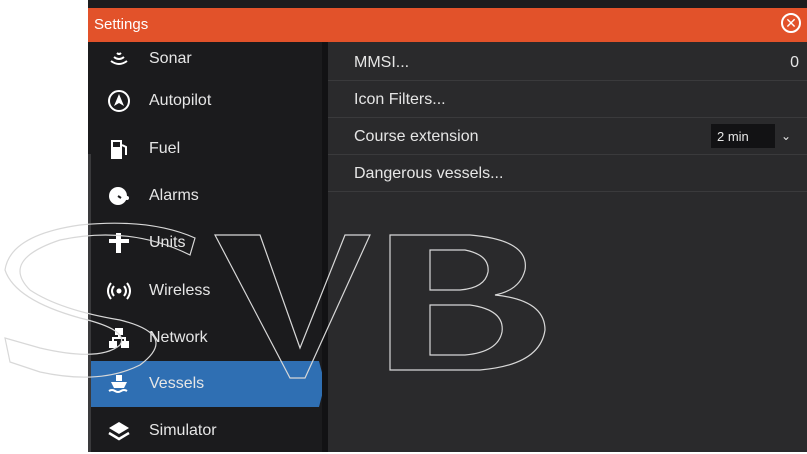  I want to click on mmsi-row: MMSI... 0, so click(567, 62).